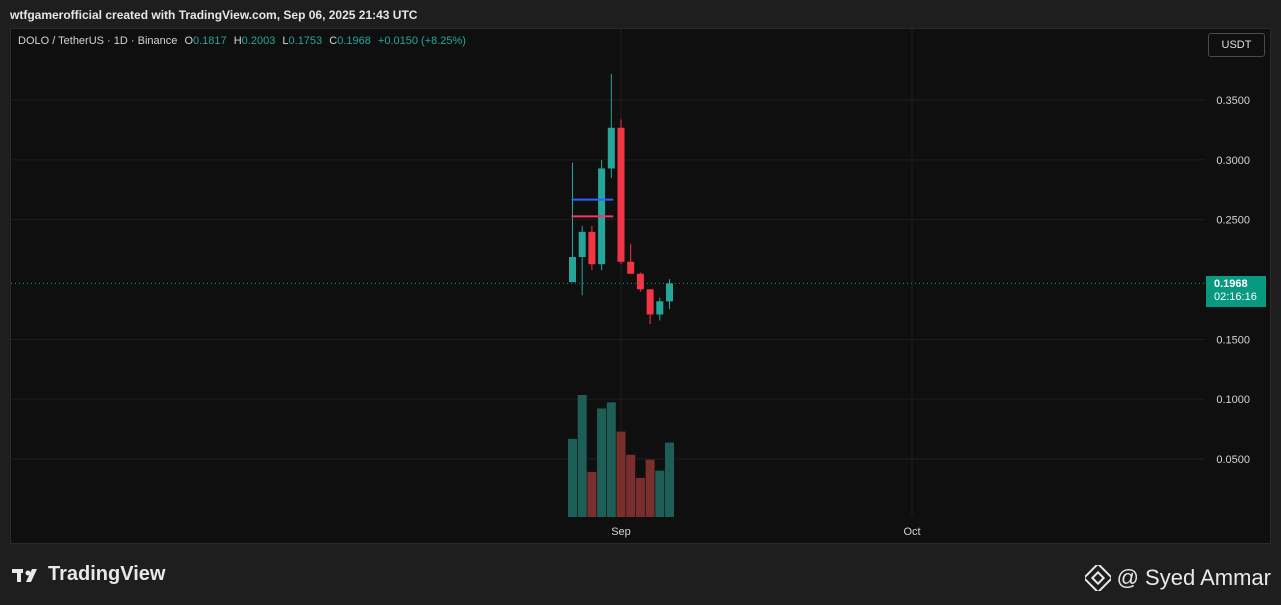 This screenshot has width=1281, height=605. I want to click on close-value: 0.1968, so click(354, 41).